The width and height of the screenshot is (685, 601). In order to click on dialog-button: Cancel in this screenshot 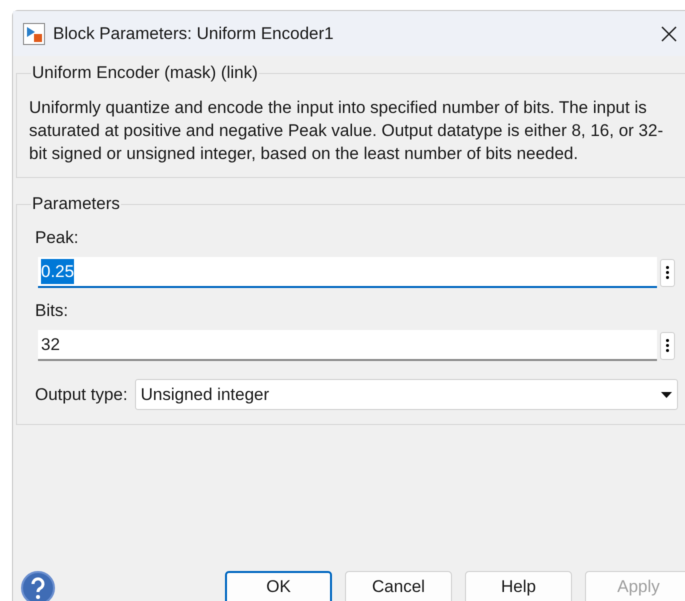, I will do `click(398, 586)`.